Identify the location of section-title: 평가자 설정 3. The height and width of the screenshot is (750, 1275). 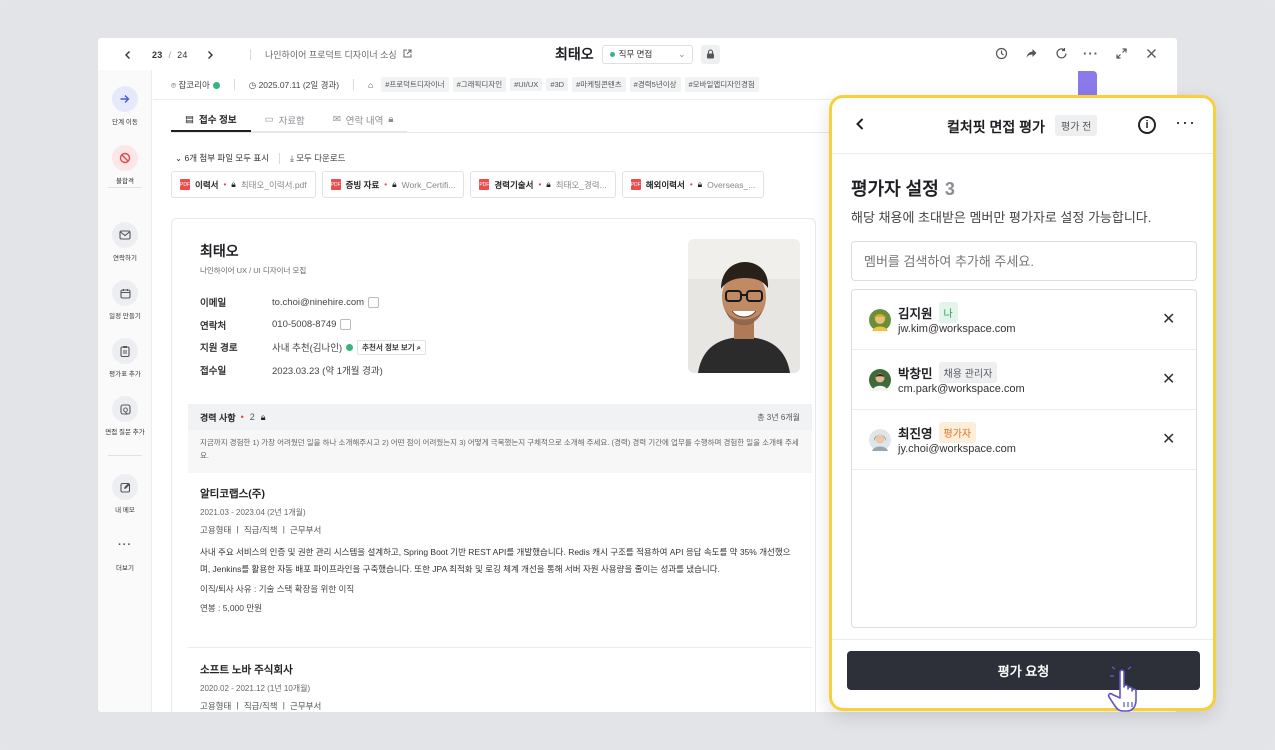
(903, 188).